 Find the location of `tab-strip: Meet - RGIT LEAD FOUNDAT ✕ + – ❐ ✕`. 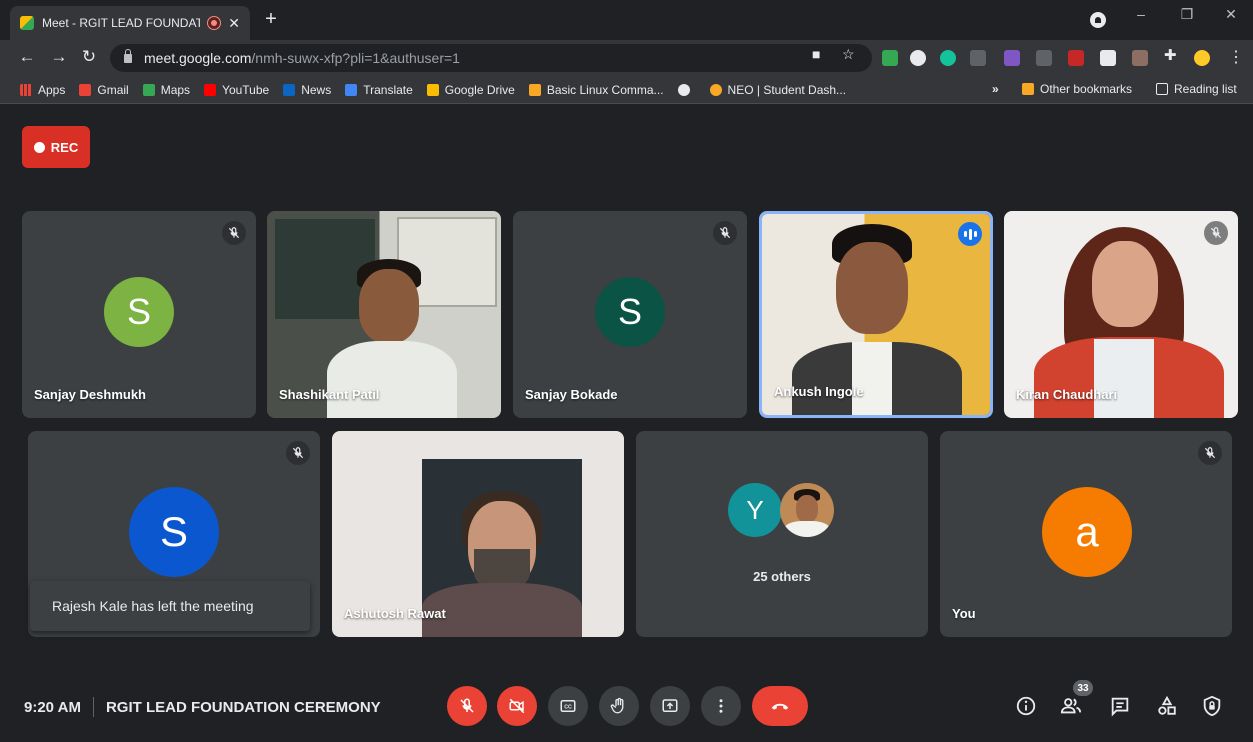

tab-strip: Meet - RGIT LEAD FOUNDAT ✕ + – ❐ ✕ is located at coordinates (626, 20).